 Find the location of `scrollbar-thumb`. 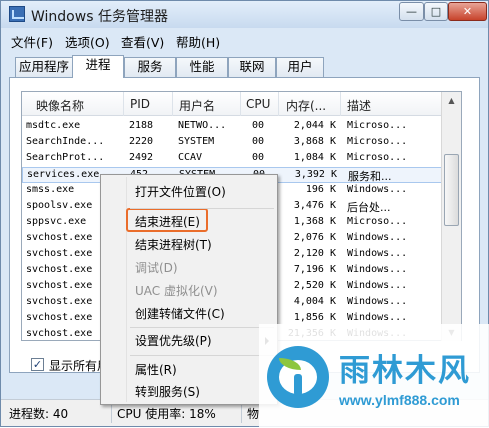

scrollbar-thumb is located at coordinates (451, 190).